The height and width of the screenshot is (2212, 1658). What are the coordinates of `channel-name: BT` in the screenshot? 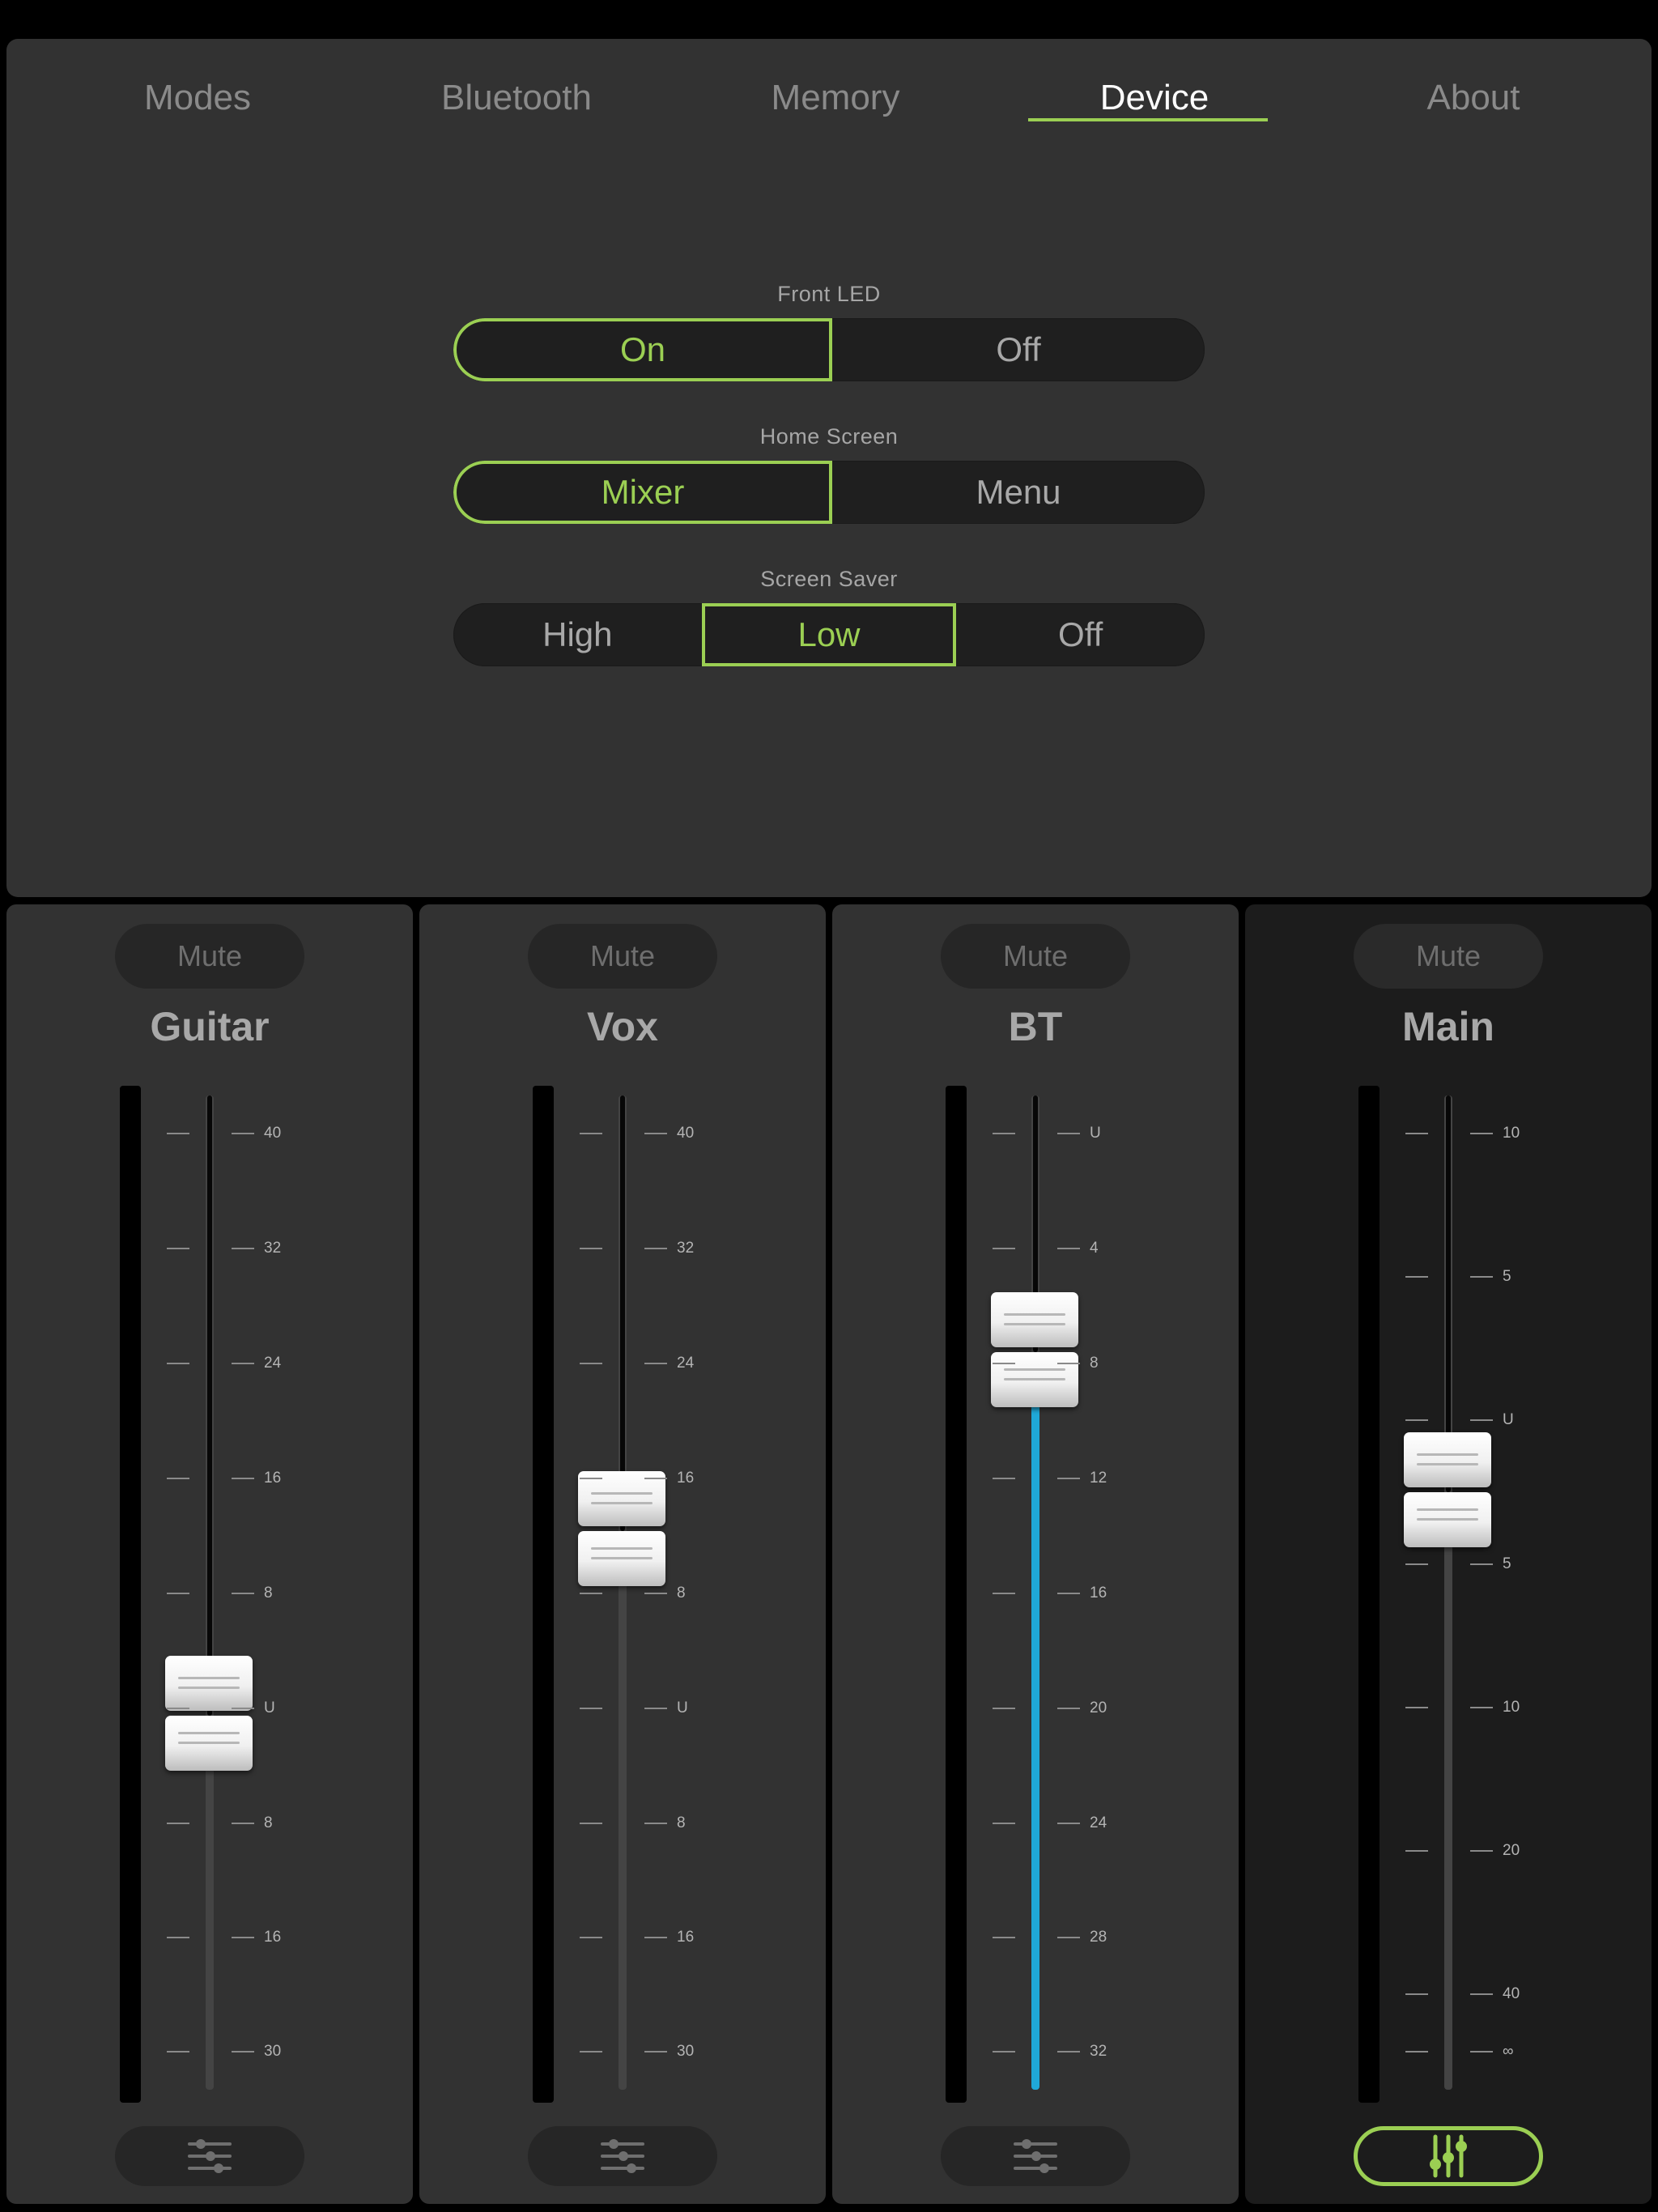 It's located at (1035, 1027).